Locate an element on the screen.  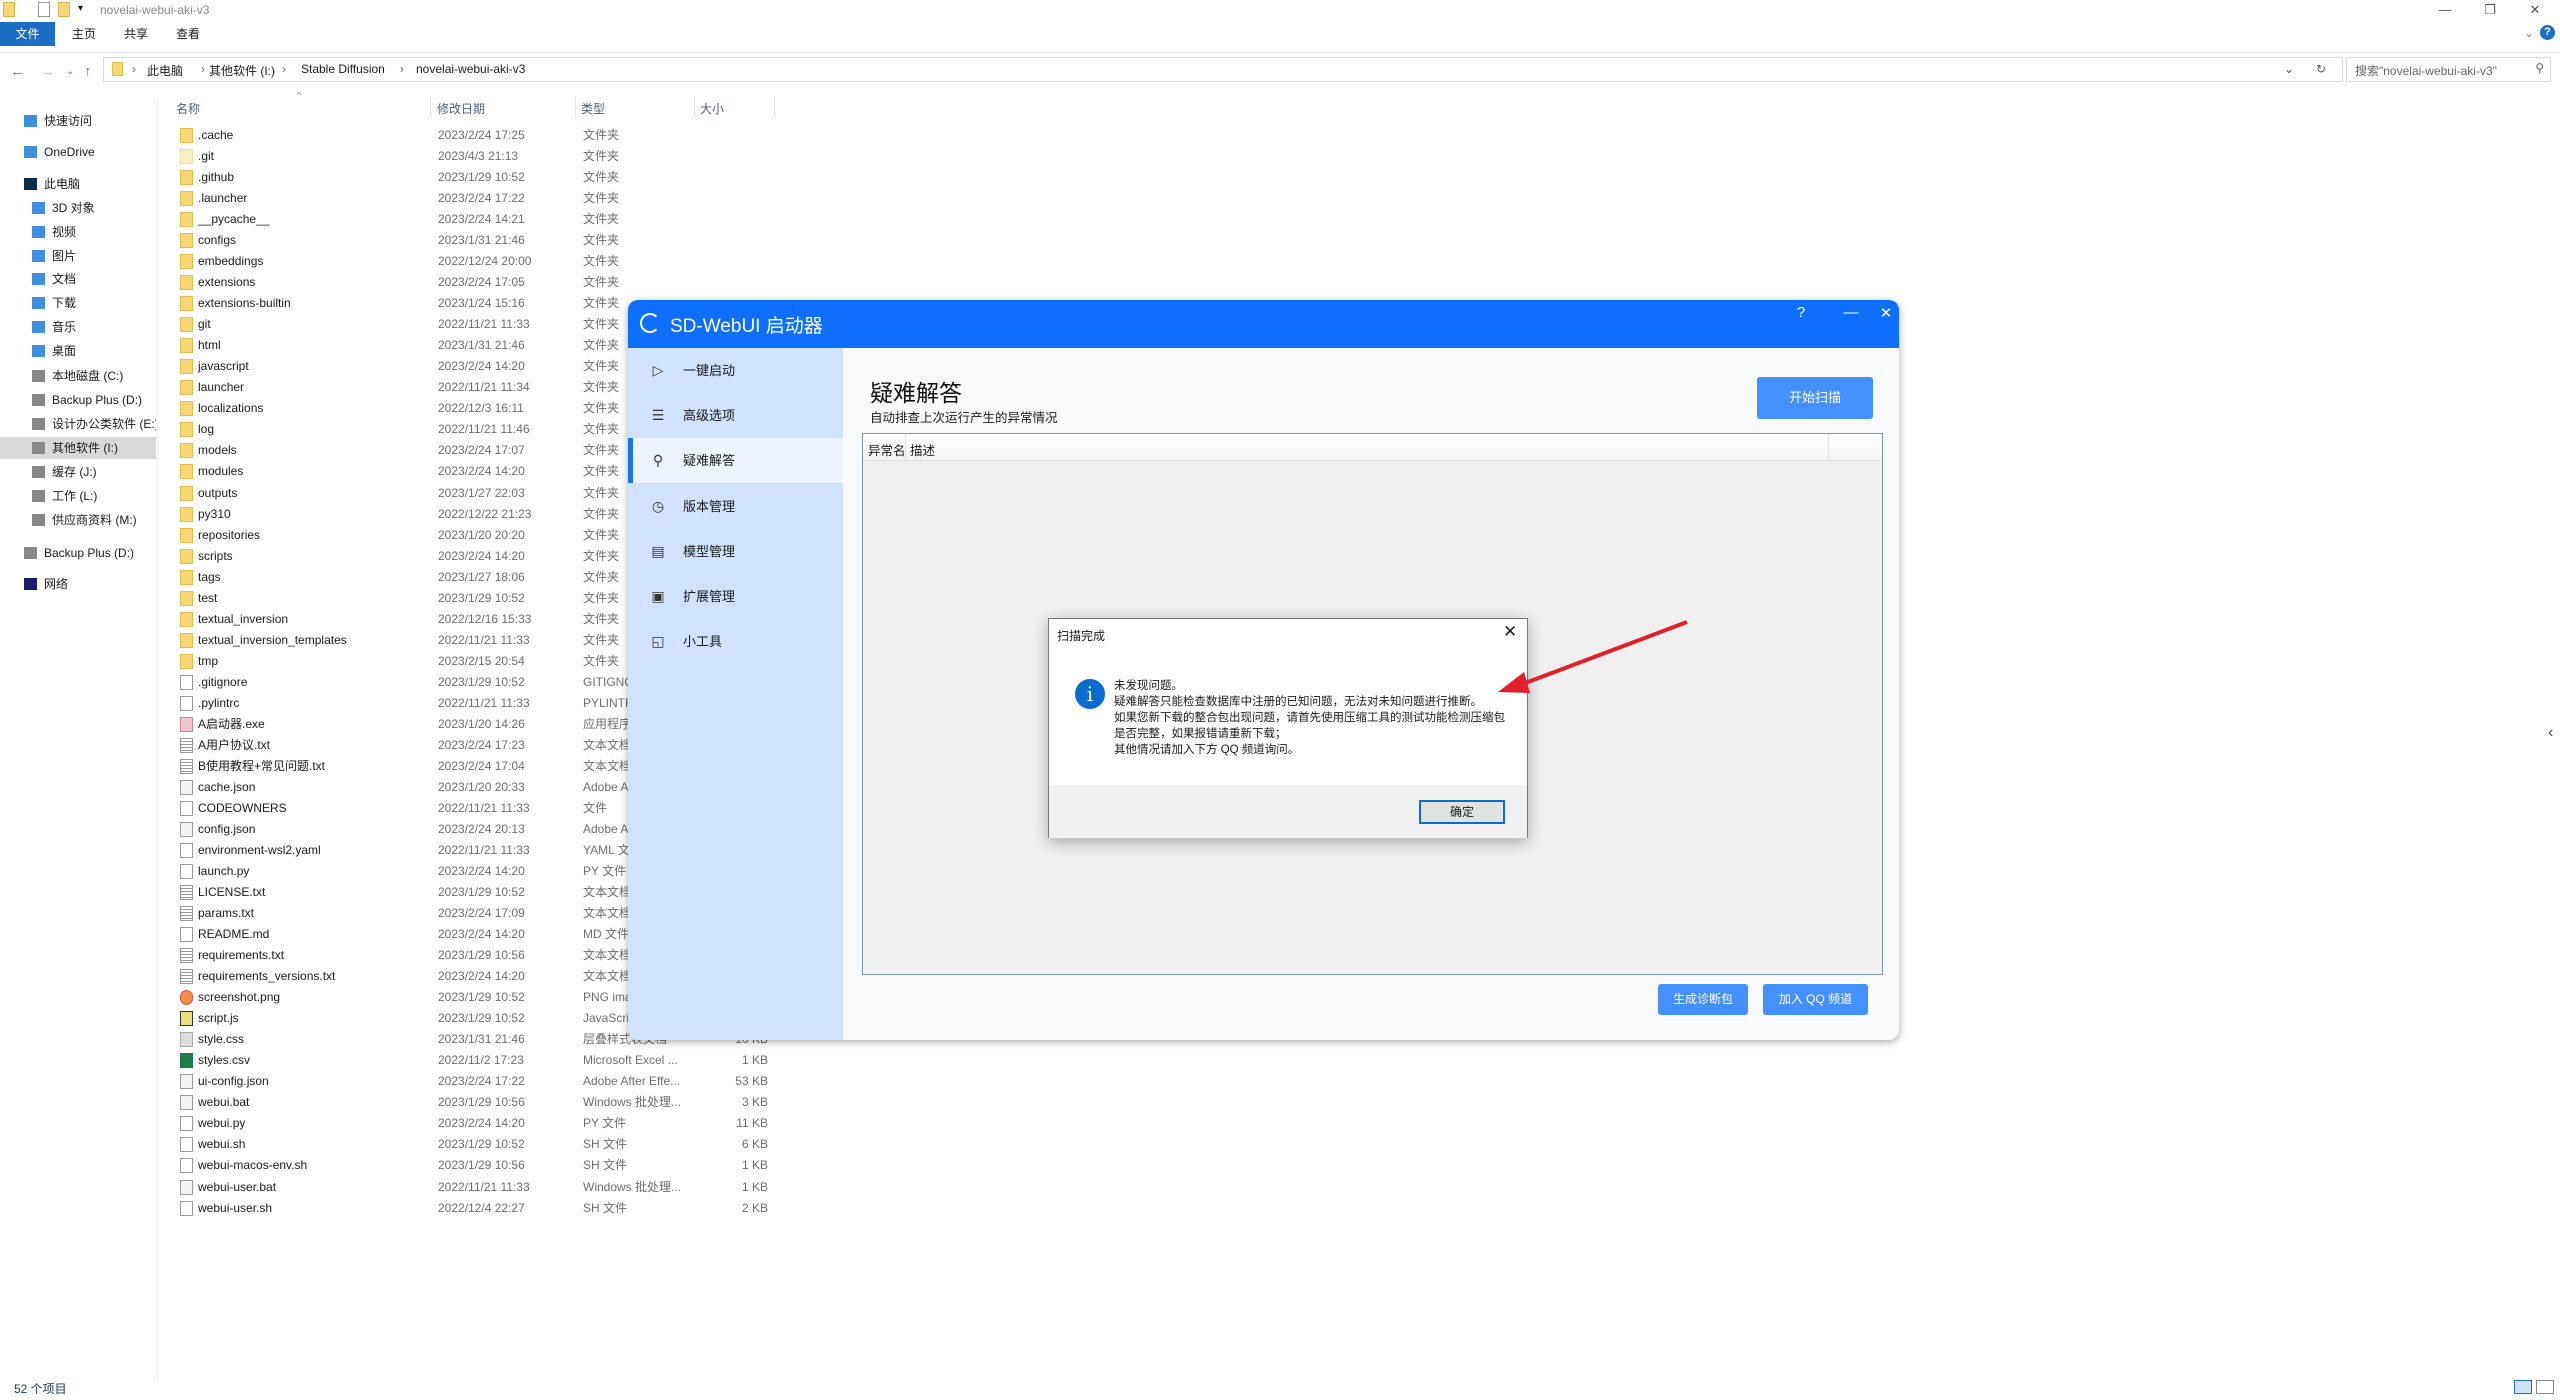
sidebar-item: ⚲ 疑难解答 is located at coordinates (735, 461).